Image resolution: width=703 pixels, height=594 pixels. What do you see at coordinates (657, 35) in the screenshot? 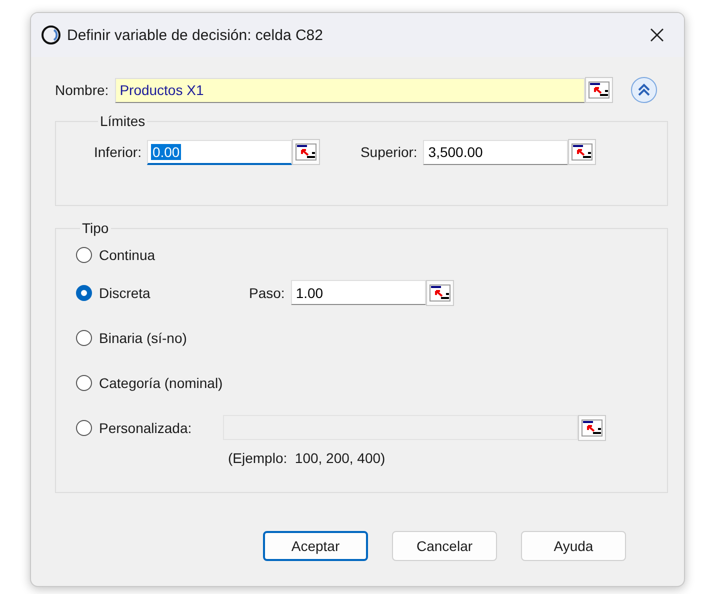
I see `close-icon` at bounding box center [657, 35].